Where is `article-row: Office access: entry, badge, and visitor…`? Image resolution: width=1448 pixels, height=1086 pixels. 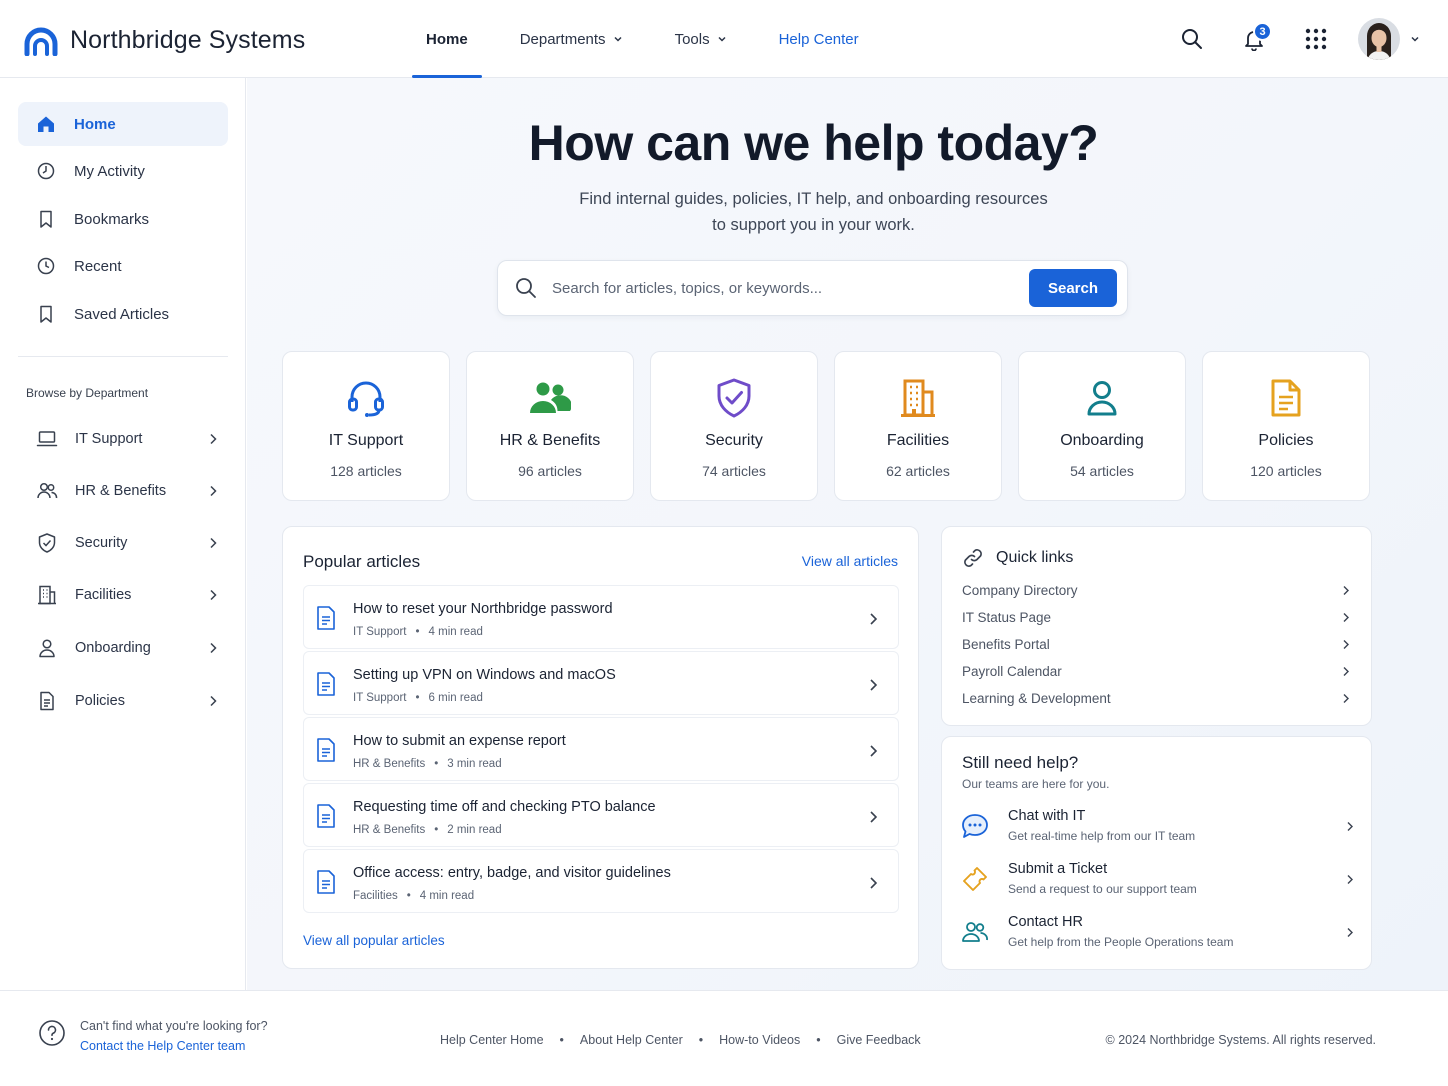 article-row: Office access: entry, badge, and visitor… is located at coordinates (601, 881).